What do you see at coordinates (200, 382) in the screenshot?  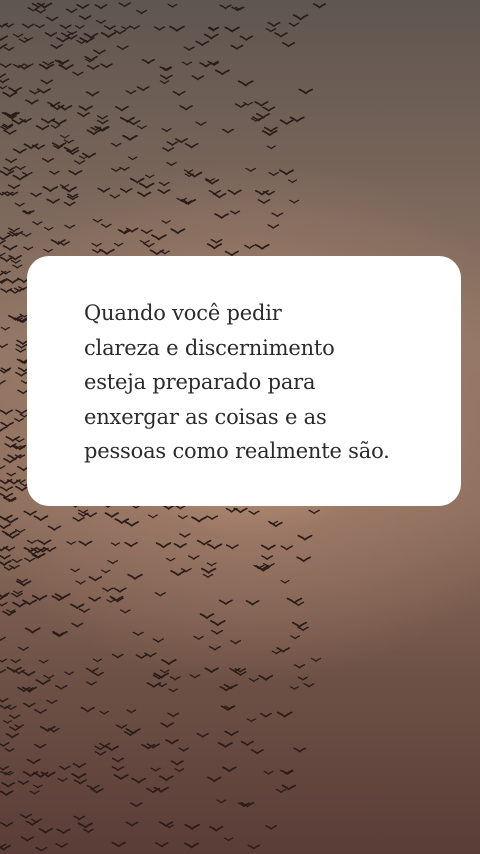 I see `quote-line-3: esteja preparado para` at bounding box center [200, 382].